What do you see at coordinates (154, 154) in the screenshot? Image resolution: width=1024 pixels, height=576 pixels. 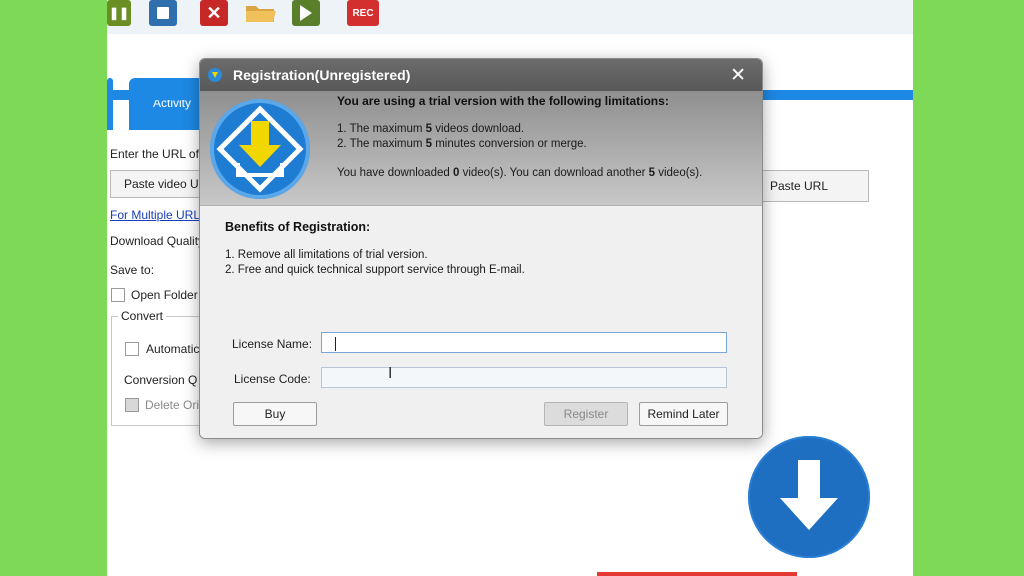 I see `enter-url-label: Enter the URL of` at bounding box center [154, 154].